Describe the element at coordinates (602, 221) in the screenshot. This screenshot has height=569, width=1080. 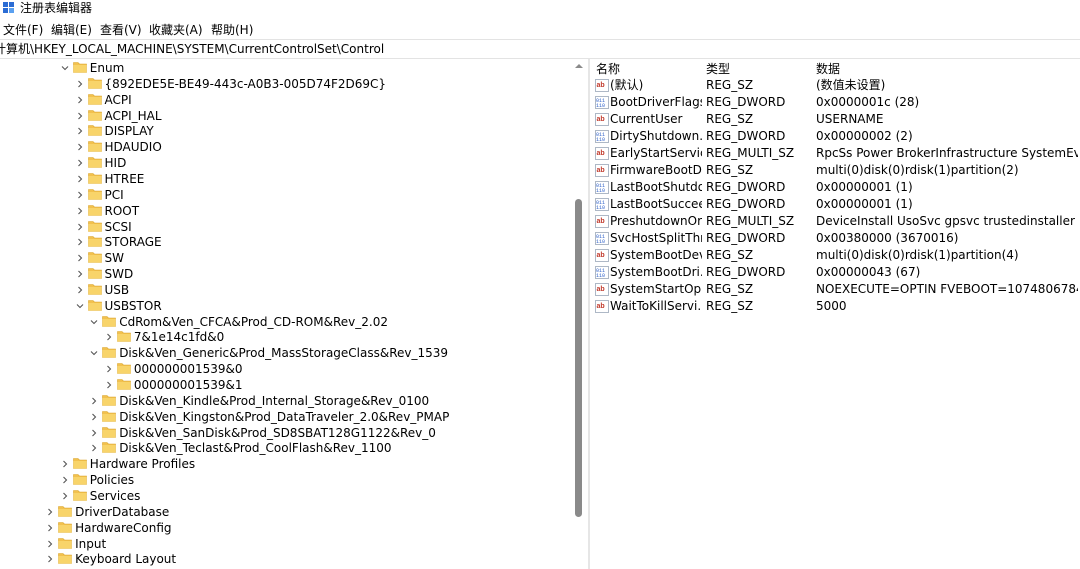
I see `string-value-icon: ab` at that location.